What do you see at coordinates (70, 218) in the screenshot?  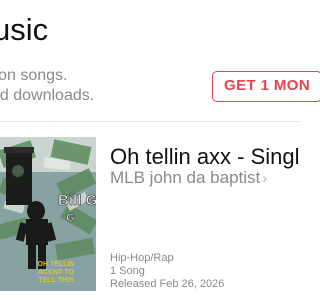 I see `svg-text: G` at bounding box center [70, 218].